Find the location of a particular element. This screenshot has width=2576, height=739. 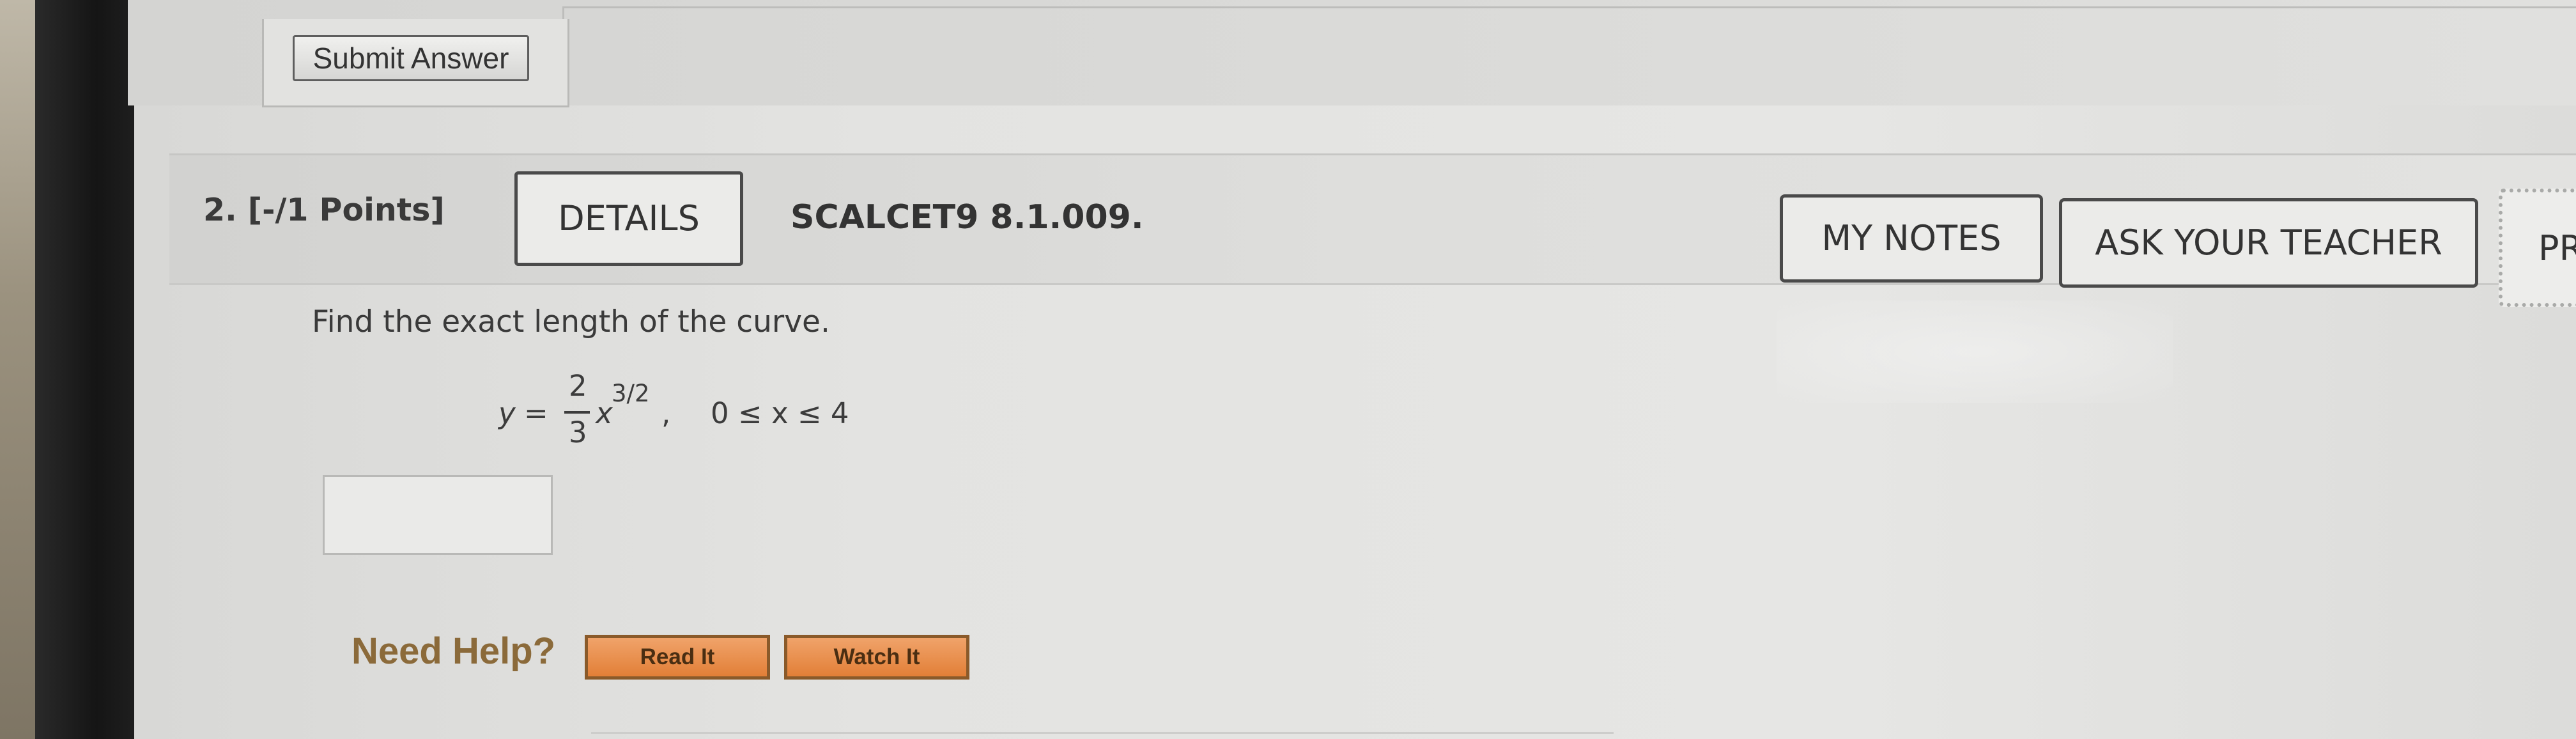

watch-it-button: Watch It is located at coordinates (876, 658).